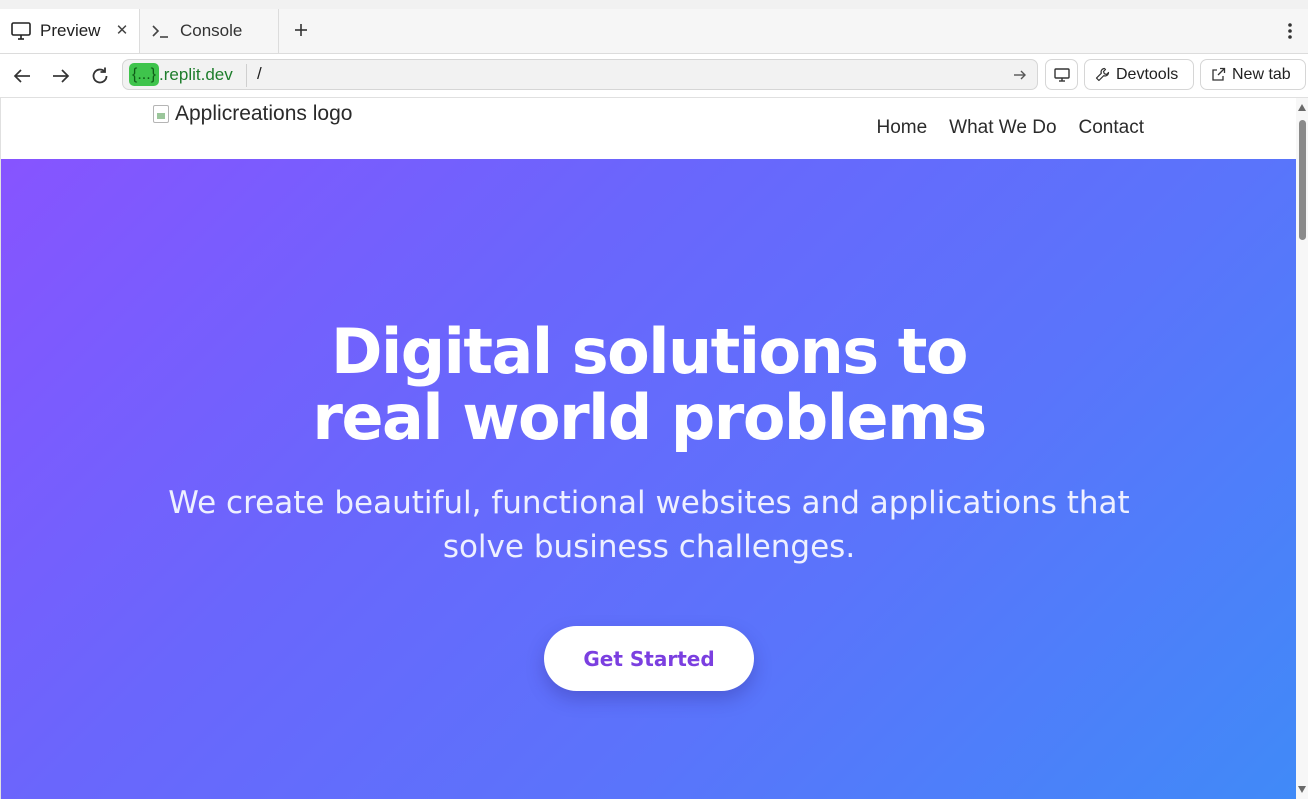 This screenshot has width=1308, height=799. Describe the element at coordinates (246, 75) in the screenshot. I see `url-divider` at that location.